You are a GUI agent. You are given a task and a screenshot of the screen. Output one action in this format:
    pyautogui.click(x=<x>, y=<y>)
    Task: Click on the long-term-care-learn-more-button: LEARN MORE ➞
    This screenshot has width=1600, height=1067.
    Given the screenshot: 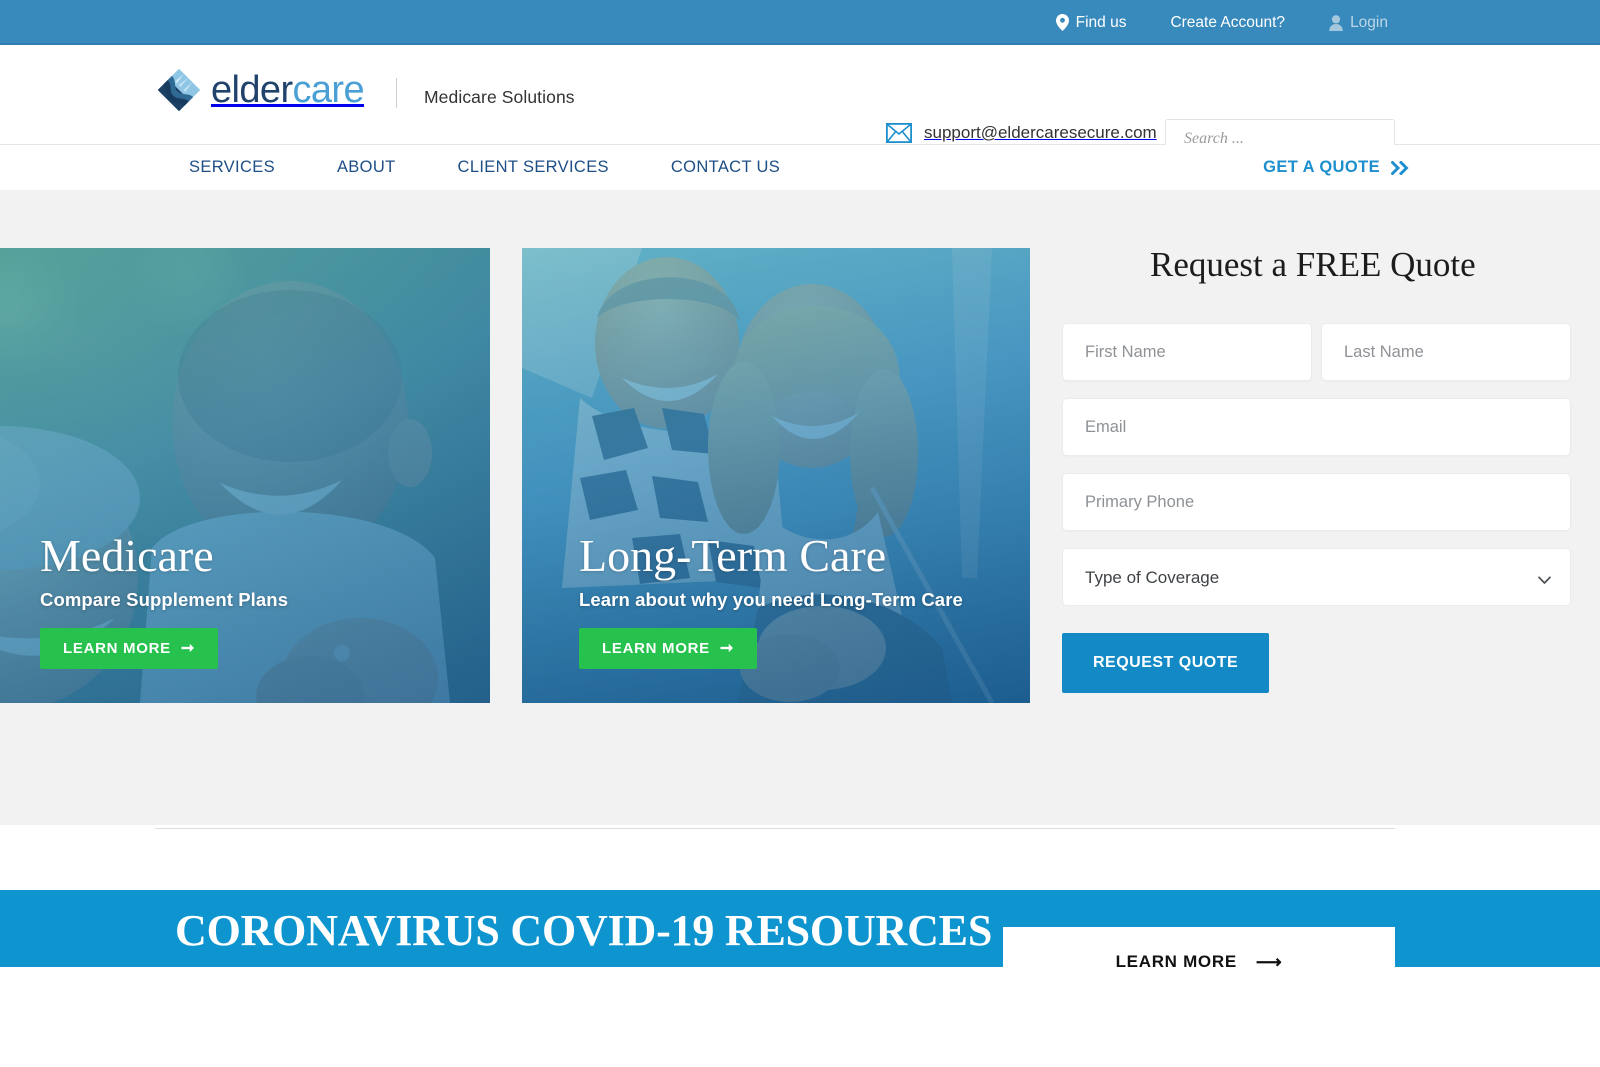 What is the action you would take?
    pyautogui.click(x=668, y=648)
    